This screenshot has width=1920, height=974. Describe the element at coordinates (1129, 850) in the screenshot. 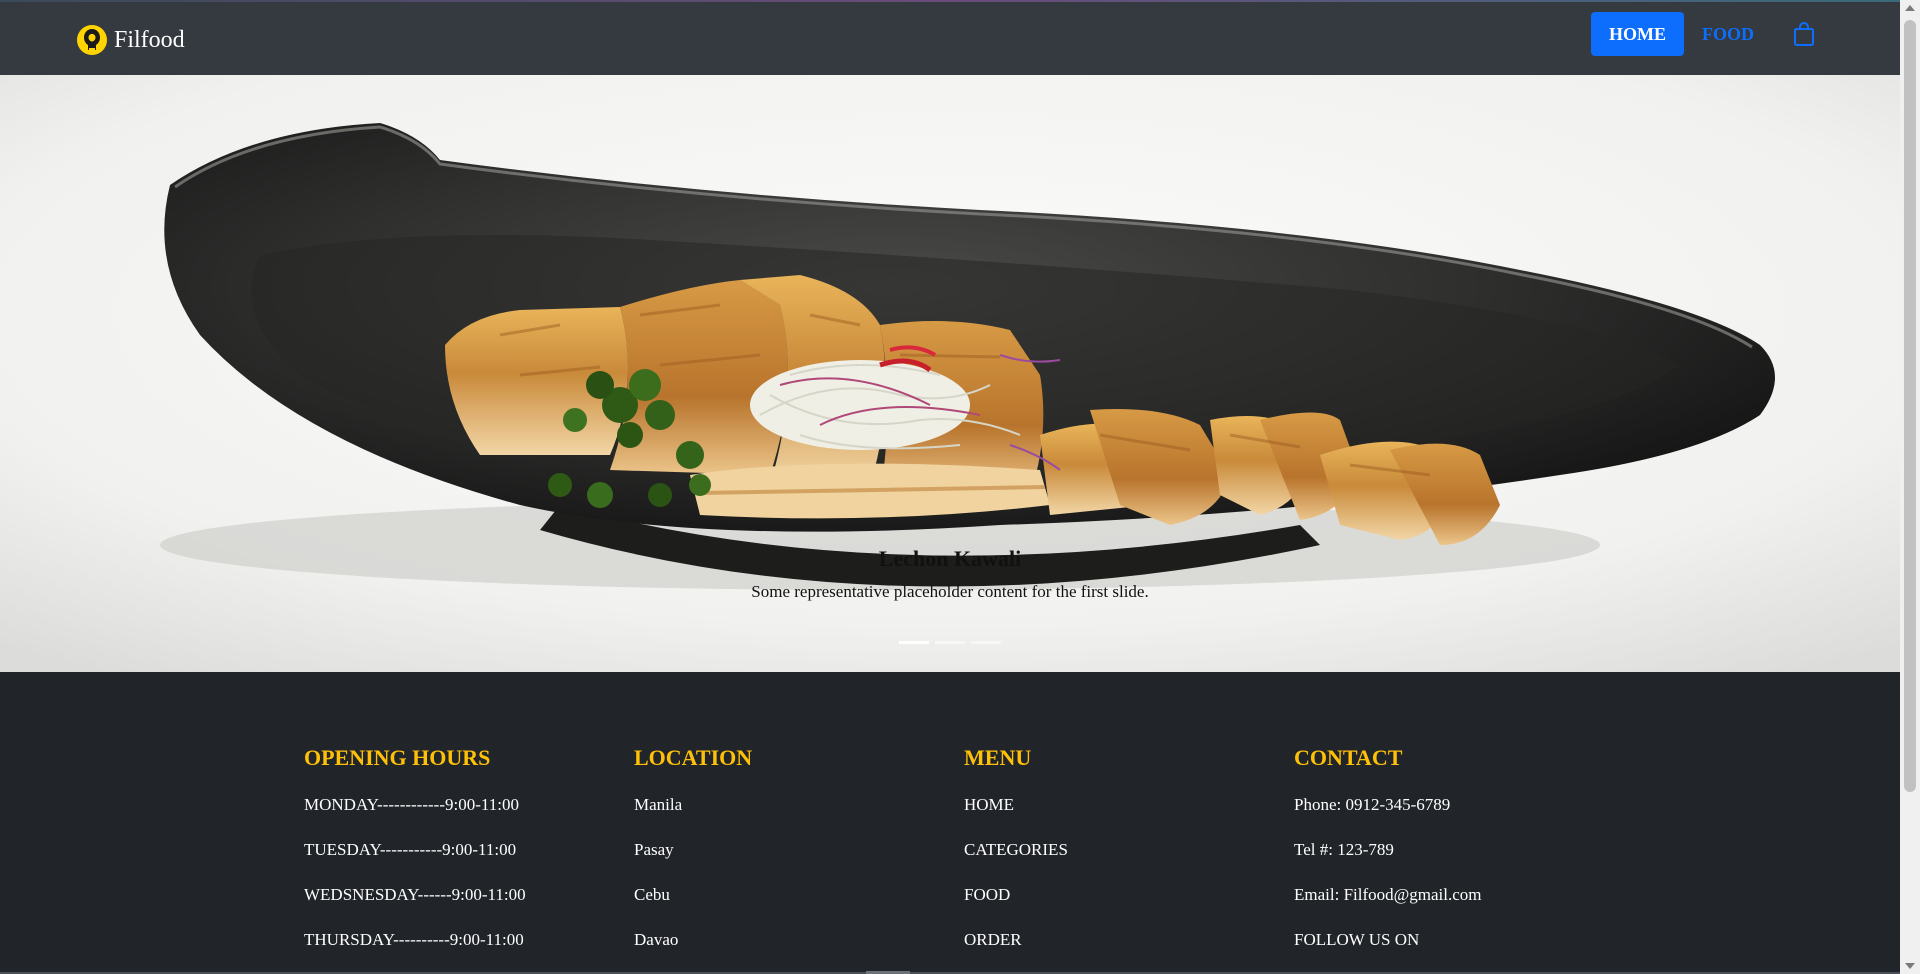

I see `footer-link-categories: CATEGORIES` at that location.